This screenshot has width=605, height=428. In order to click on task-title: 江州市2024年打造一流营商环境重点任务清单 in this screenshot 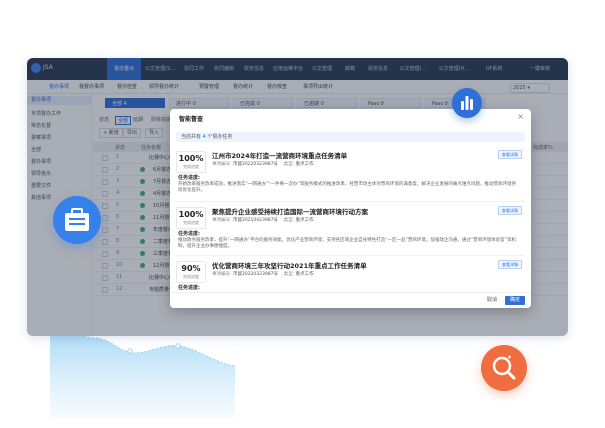, I will do `click(279, 155)`.